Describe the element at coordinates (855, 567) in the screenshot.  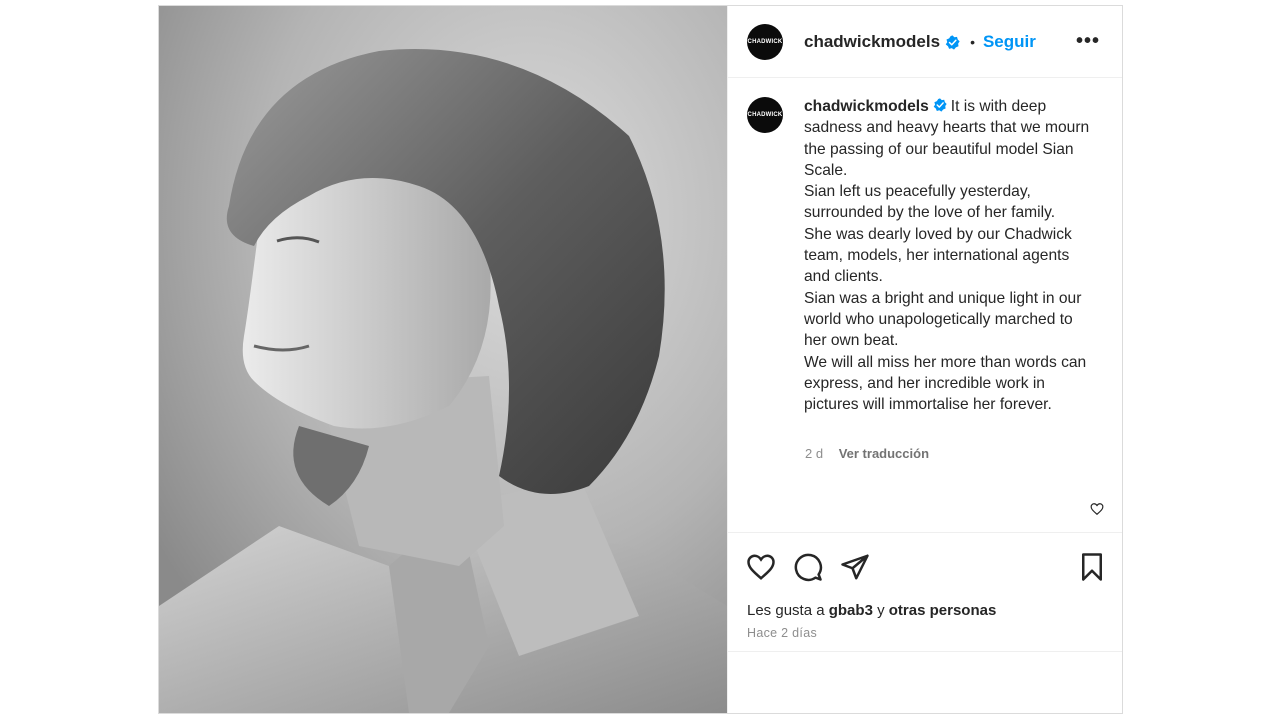
I see `share-icon` at that location.